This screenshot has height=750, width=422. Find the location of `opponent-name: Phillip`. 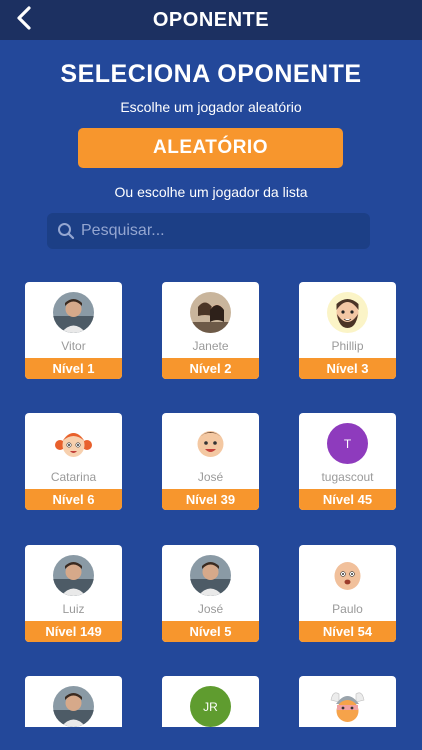

opponent-name: Phillip is located at coordinates (347, 346).